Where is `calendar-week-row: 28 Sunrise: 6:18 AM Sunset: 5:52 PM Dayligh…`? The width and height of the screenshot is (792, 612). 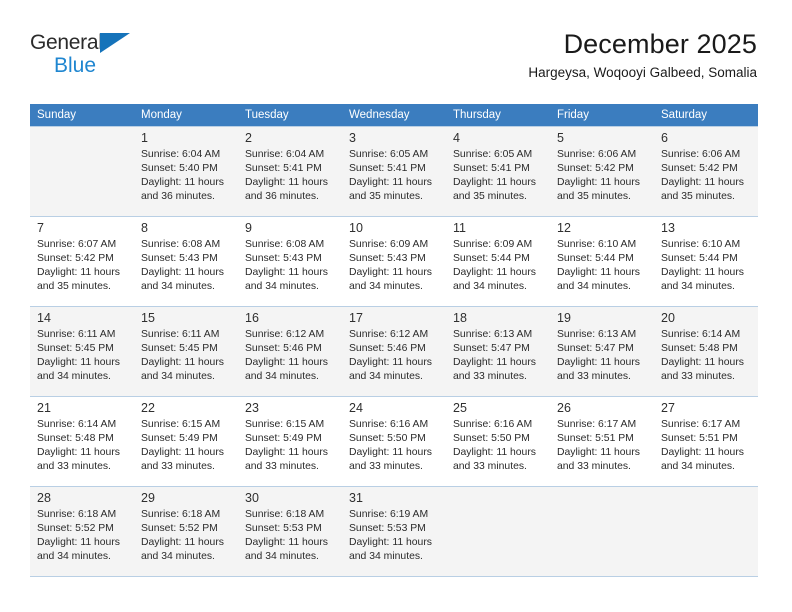
calendar-week-row: 28 Sunrise: 6:18 AM Sunset: 5:52 PM Dayligh… is located at coordinates (394, 531).